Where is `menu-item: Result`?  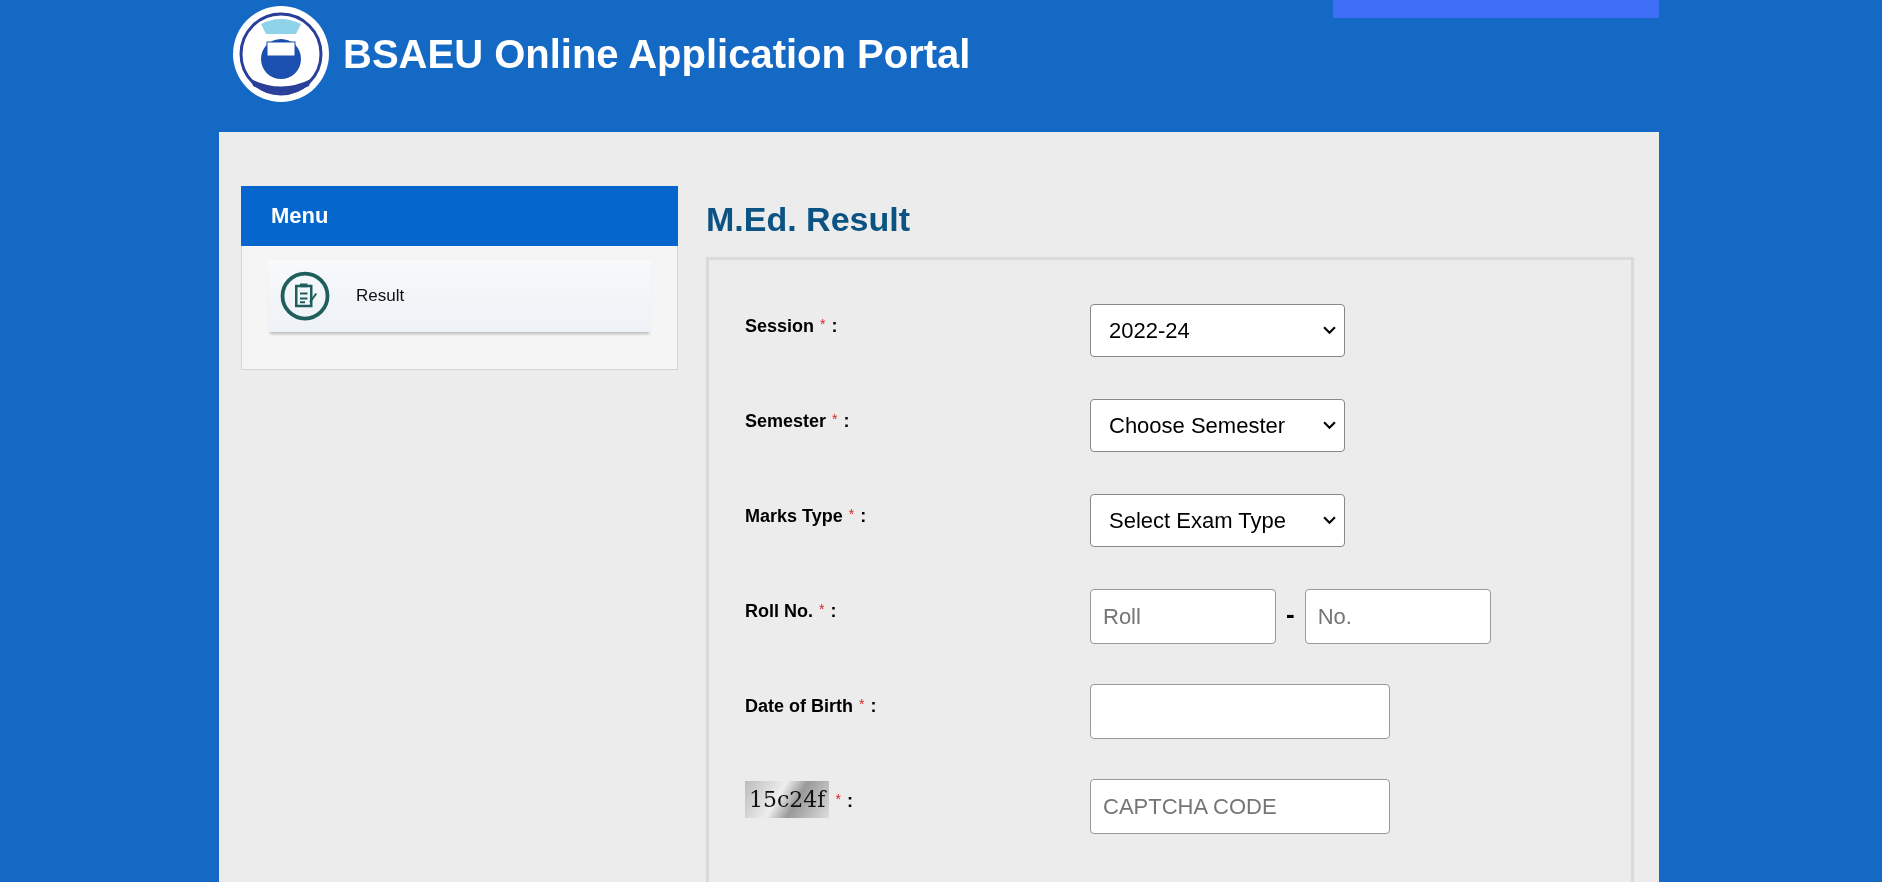 menu-item: Result is located at coordinates (459, 296).